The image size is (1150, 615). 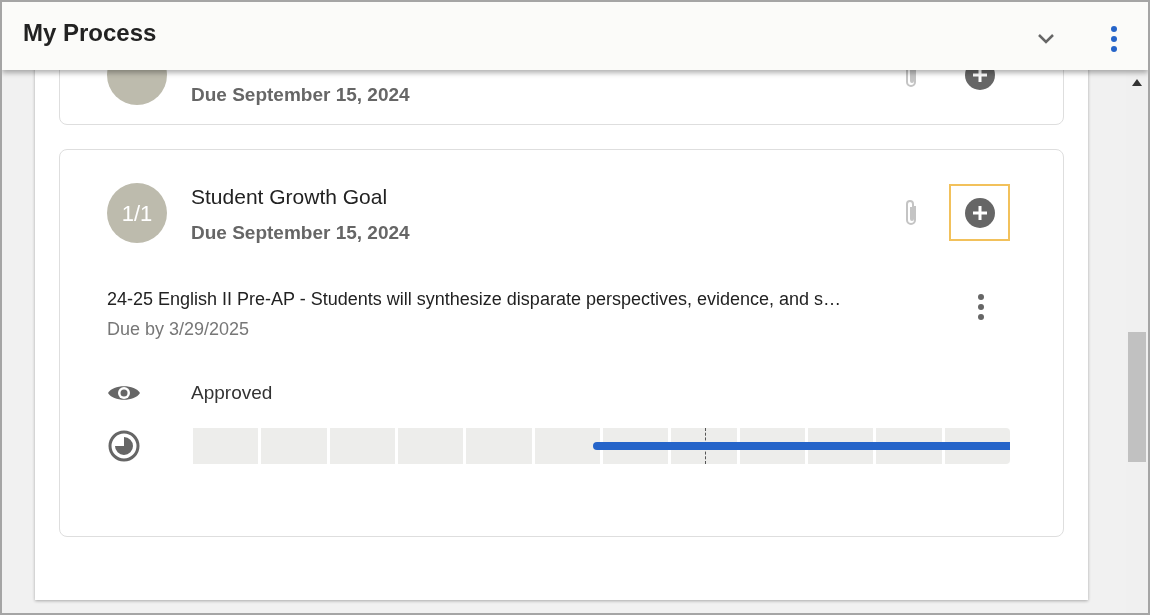 What do you see at coordinates (290, 197) in the screenshot?
I see `task-title: Student Growth Goal` at bounding box center [290, 197].